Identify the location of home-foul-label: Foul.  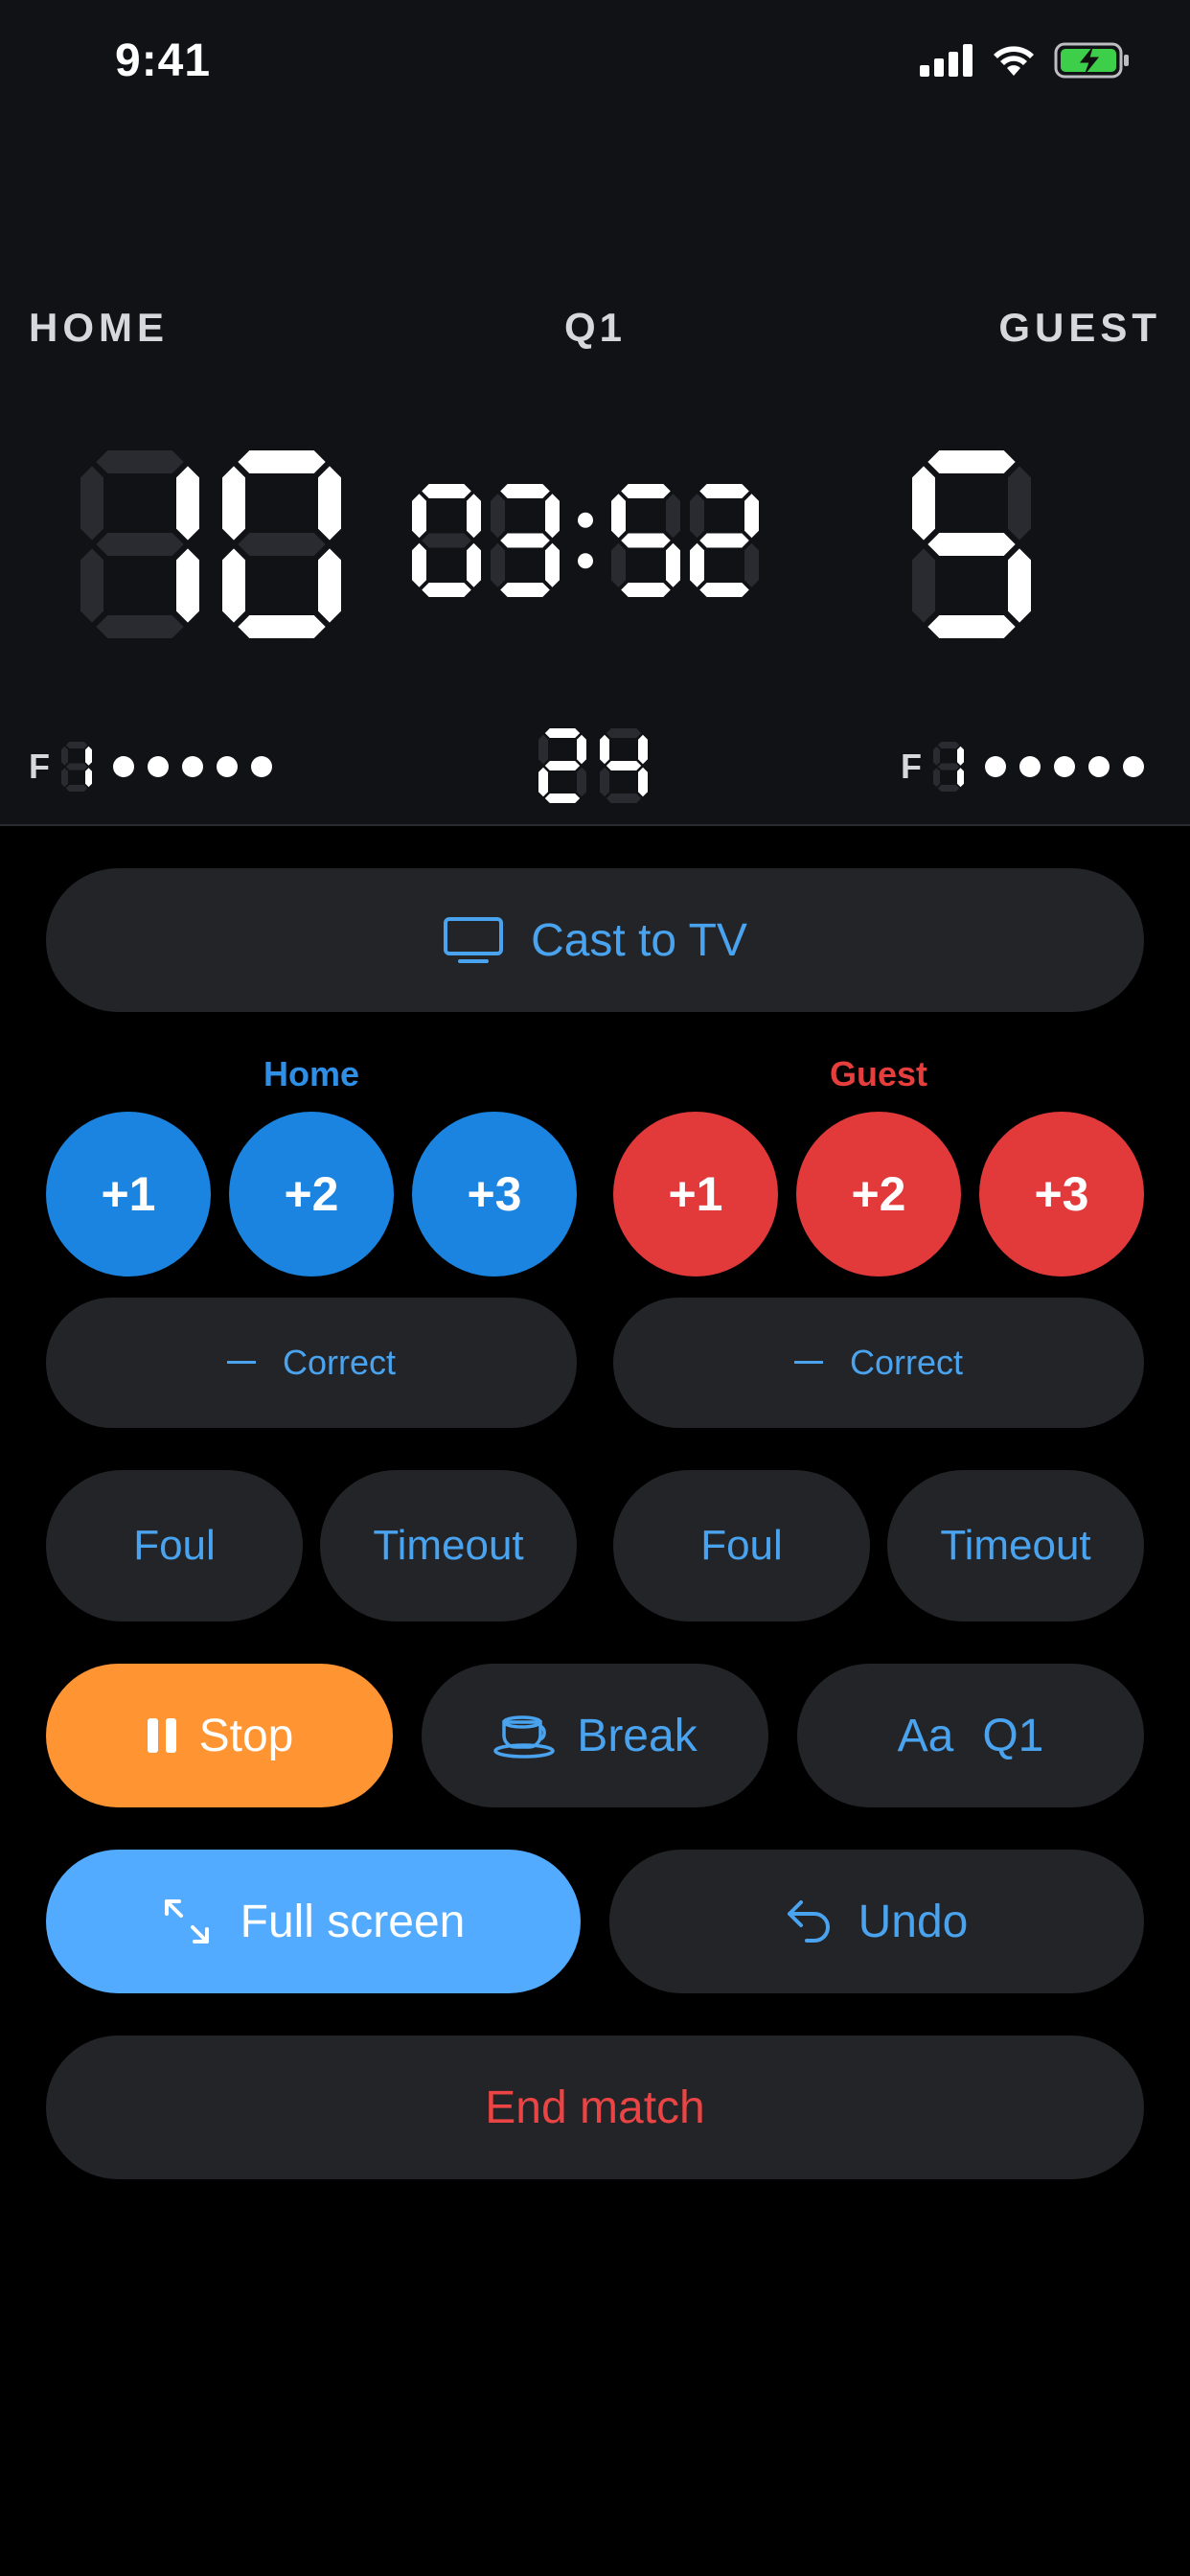
(175, 1545).